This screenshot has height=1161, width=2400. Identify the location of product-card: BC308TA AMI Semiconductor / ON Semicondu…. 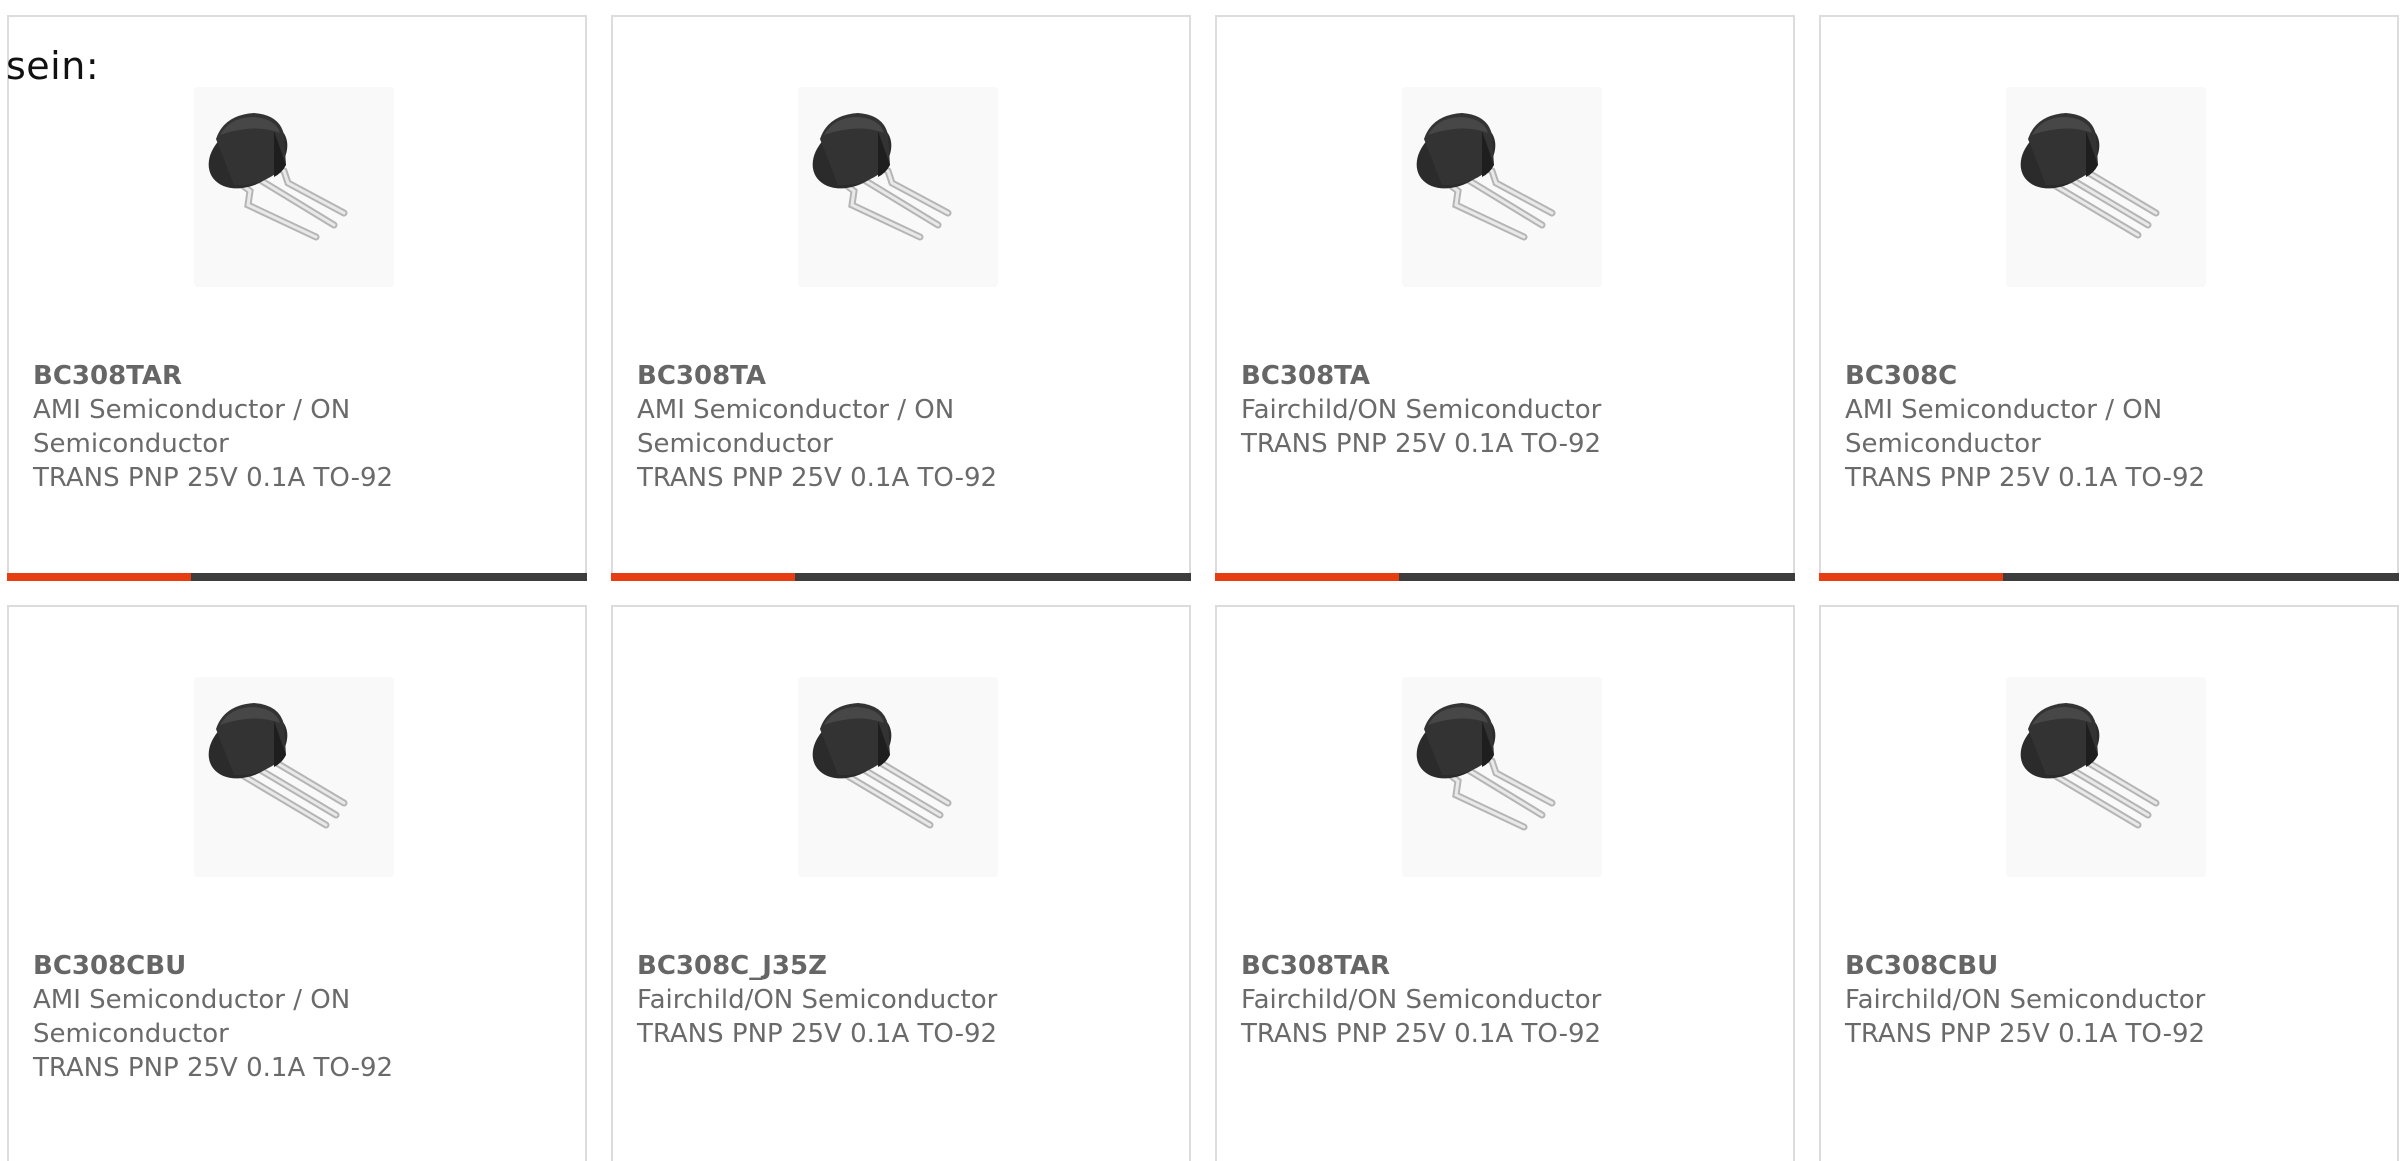
(901, 298).